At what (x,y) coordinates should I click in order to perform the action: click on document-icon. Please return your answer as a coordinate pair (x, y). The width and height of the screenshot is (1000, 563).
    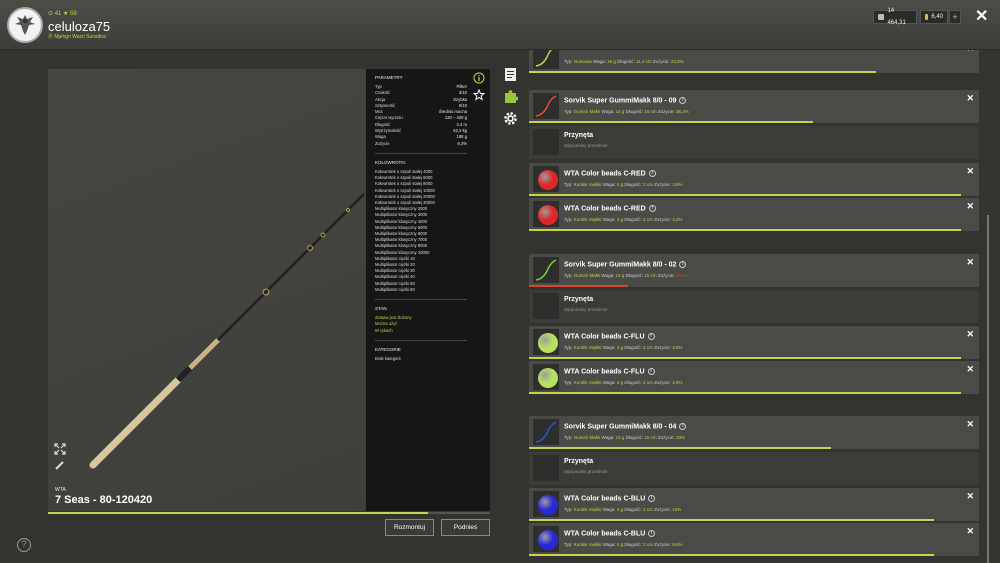
    Looking at the image, I should click on (510, 74).